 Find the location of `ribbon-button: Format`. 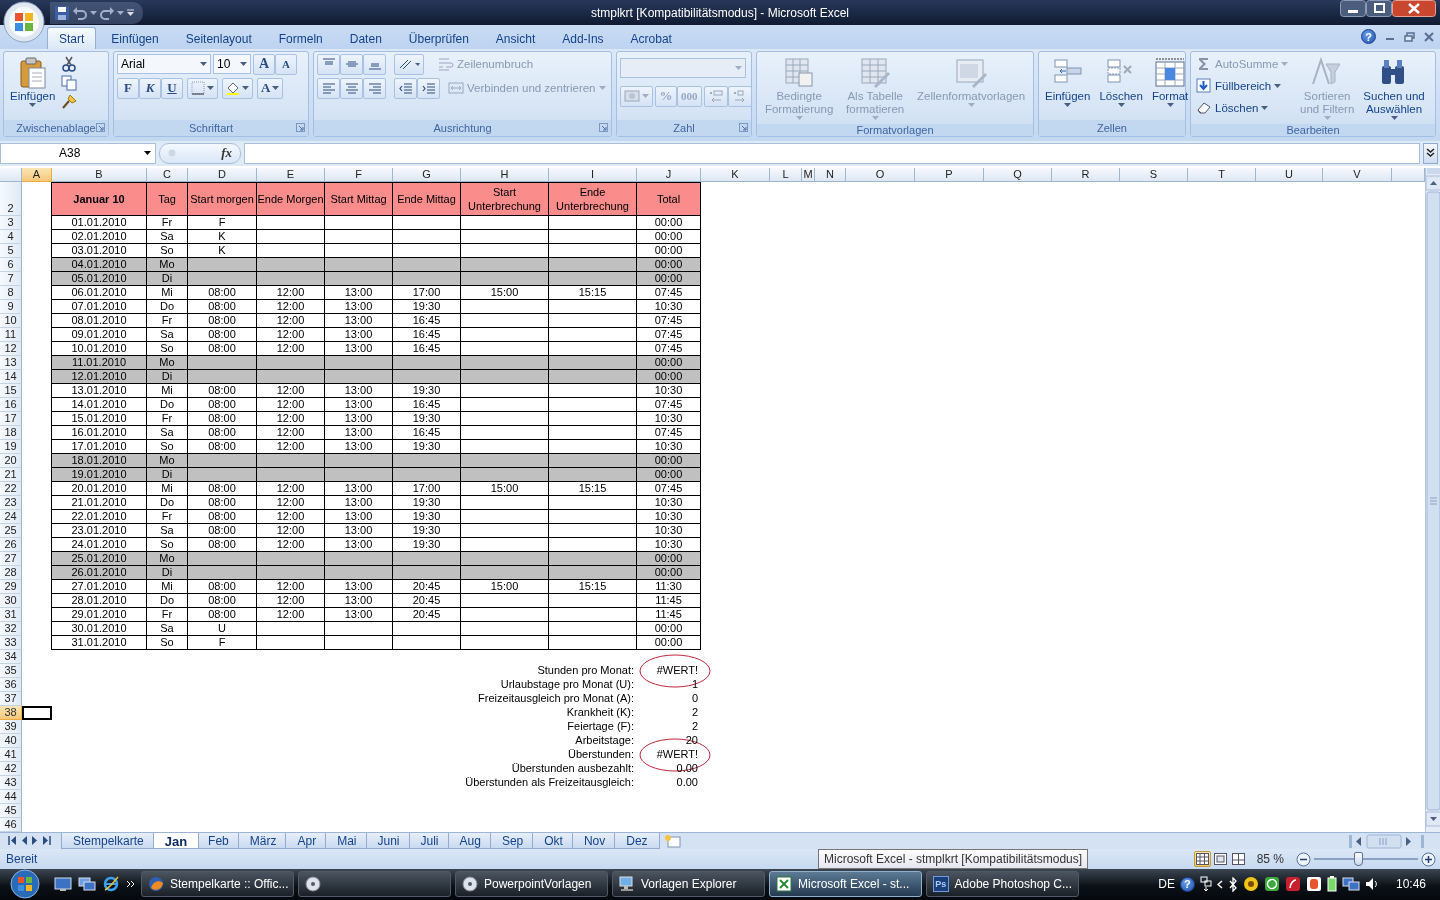

ribbon-button: Format is located at coordinates (1170, 85).